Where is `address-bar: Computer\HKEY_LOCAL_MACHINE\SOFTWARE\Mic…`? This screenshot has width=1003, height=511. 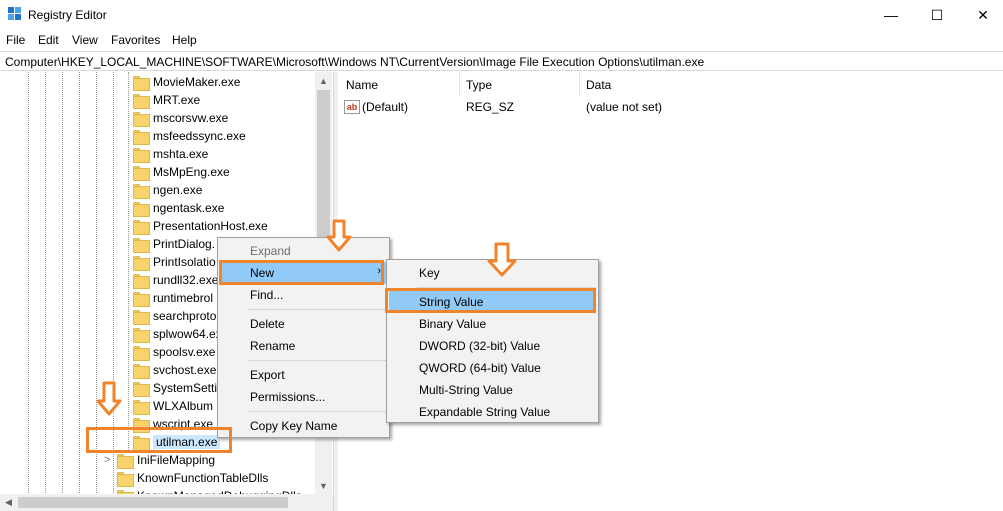
address-bar: Computer\HKEY_LOCAL_MACHINE\SOFTWARE\Mic… is located at coordinates (501, 61).